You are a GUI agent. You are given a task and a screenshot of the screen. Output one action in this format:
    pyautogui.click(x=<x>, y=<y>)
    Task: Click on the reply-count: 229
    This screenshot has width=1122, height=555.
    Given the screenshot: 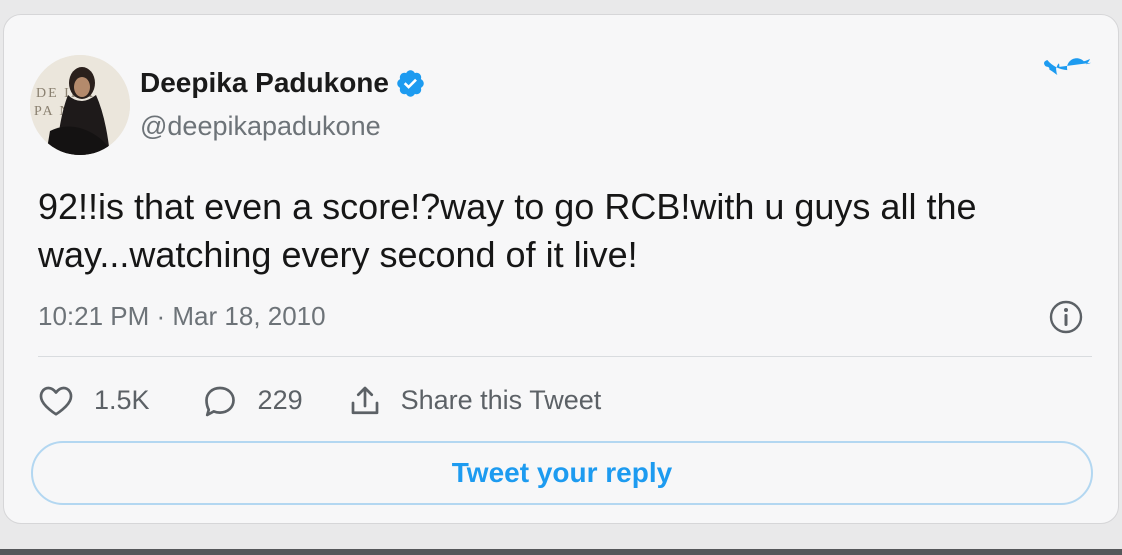 What is the action you would take?
    pyautogui.click(x=280, y=399)
    